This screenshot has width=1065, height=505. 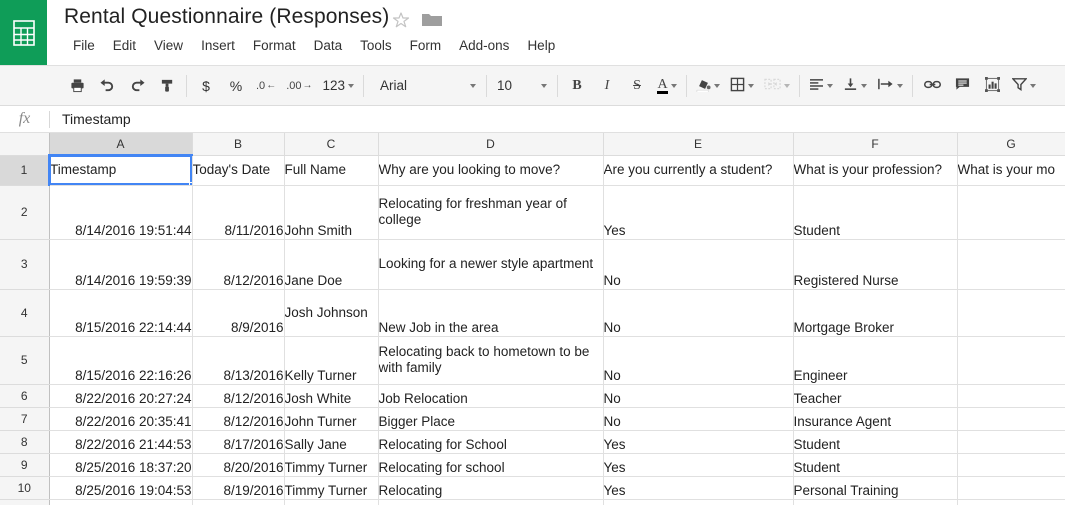 I want to click on cell-b11, so click(x=238, y=502).